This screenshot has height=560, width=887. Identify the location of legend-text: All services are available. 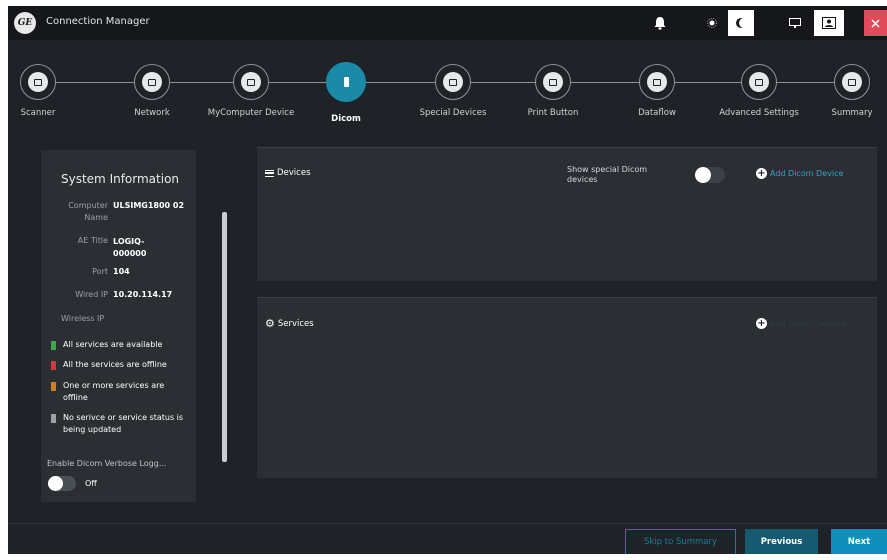
(113, 344).